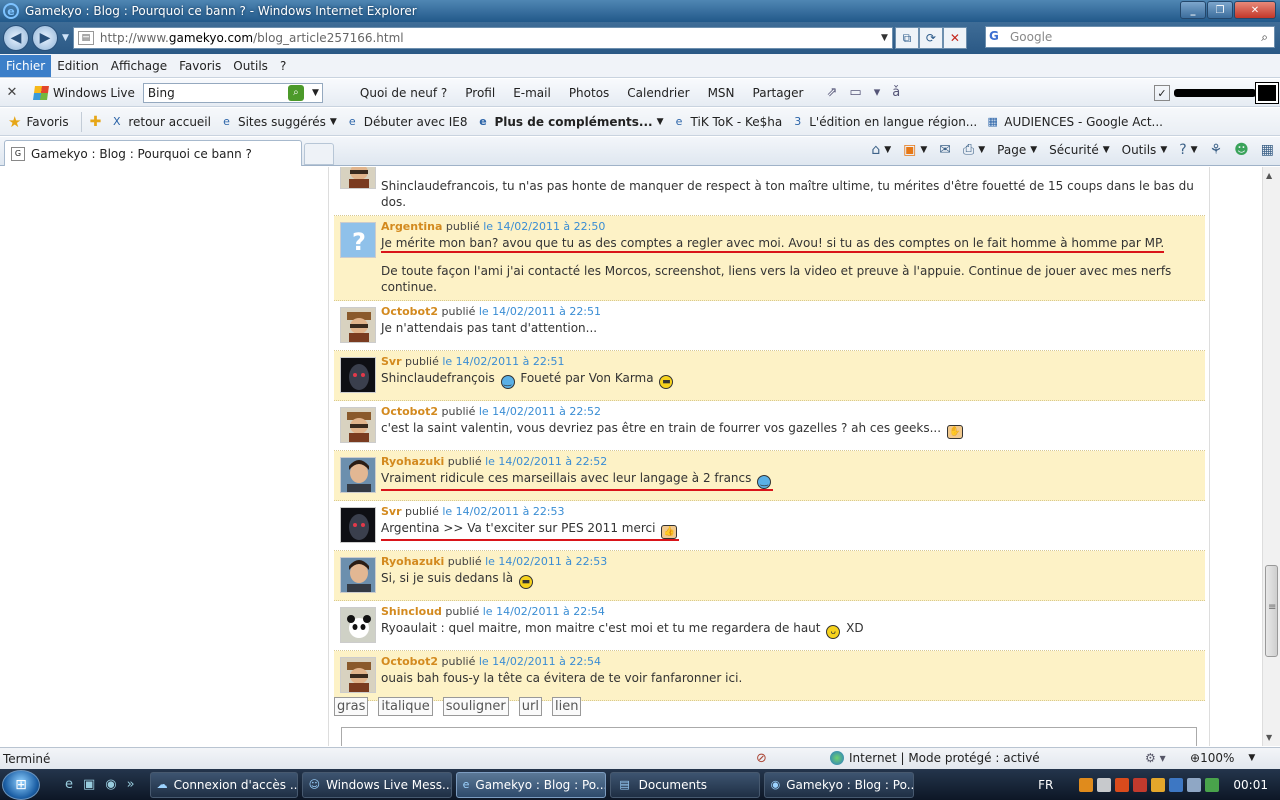 This screenshot has height=800, width=1280. Describe the element at coordinates (153, 153) in the screenshot. I see `tab-gamekyo: G Gamekyo : Blog : Pourquoi ce bann ?` at that location.